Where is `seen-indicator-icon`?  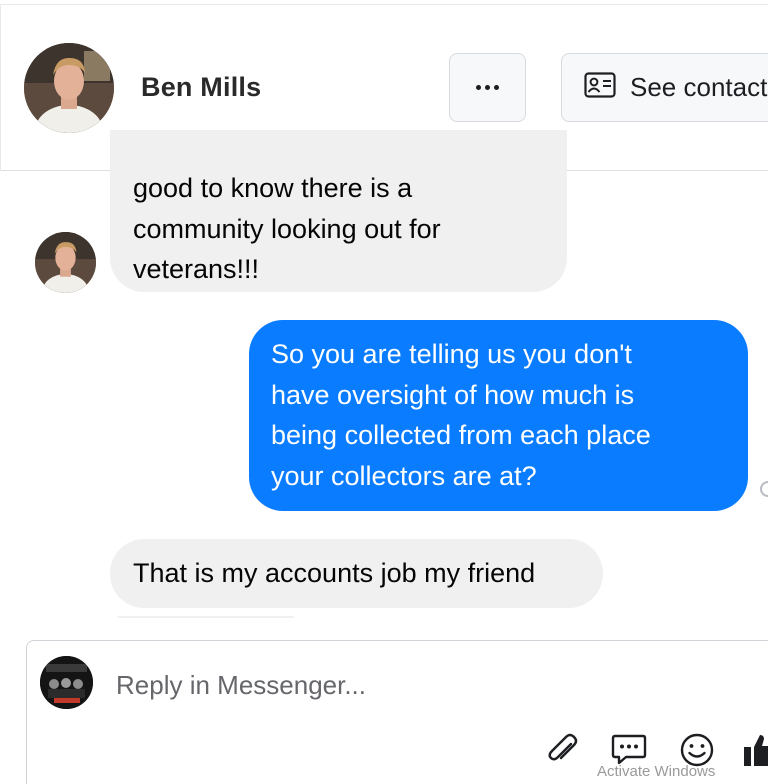
seen-indicator-icon is located at coordinates (764, 489).